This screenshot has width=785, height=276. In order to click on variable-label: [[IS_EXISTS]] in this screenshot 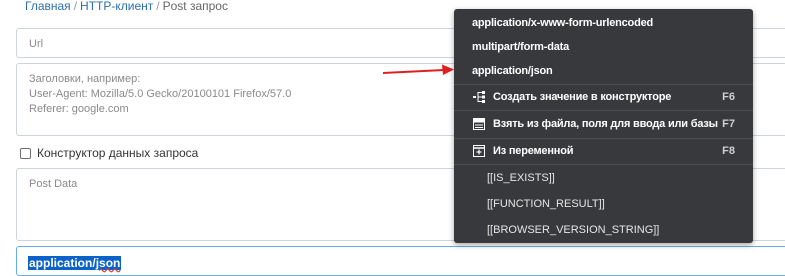, I will do `click(521, 178)`.